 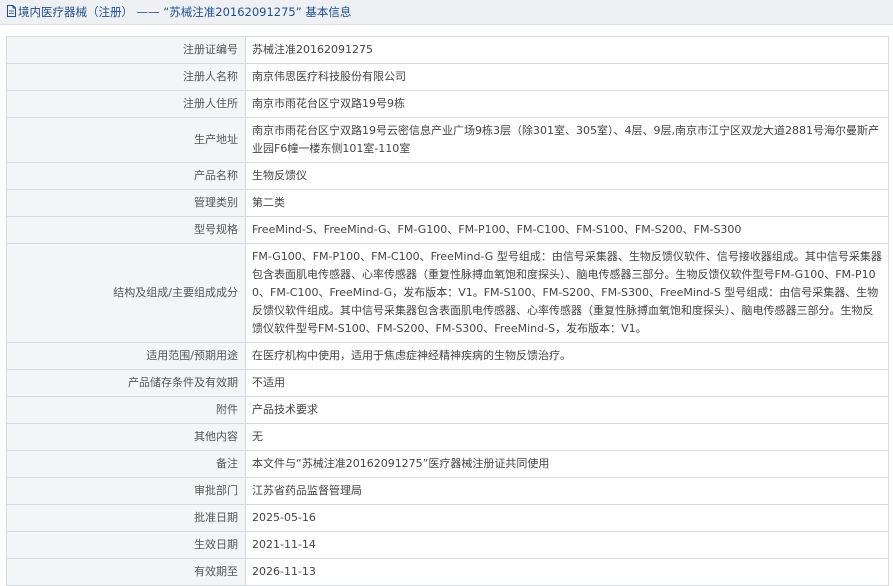 What do you see at coordinates (567, 545) in the screenshot?
I see `field-value: 2021-11-14` at bounding box center [567, 545].